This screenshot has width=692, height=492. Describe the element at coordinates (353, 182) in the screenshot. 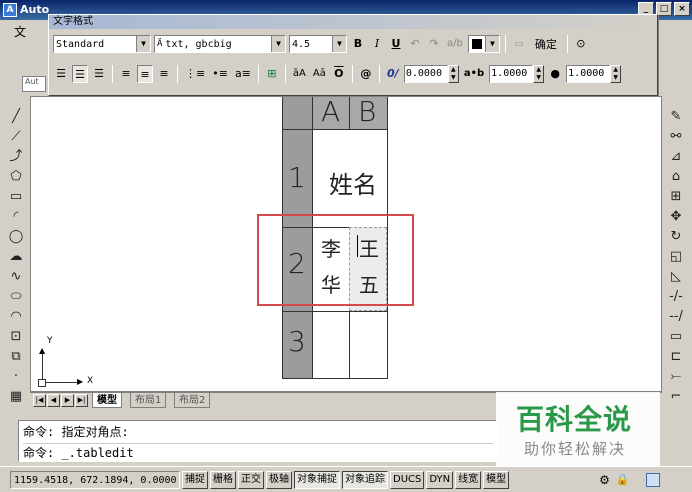

I see `cell-r1-name-header: 姓名` at that location.